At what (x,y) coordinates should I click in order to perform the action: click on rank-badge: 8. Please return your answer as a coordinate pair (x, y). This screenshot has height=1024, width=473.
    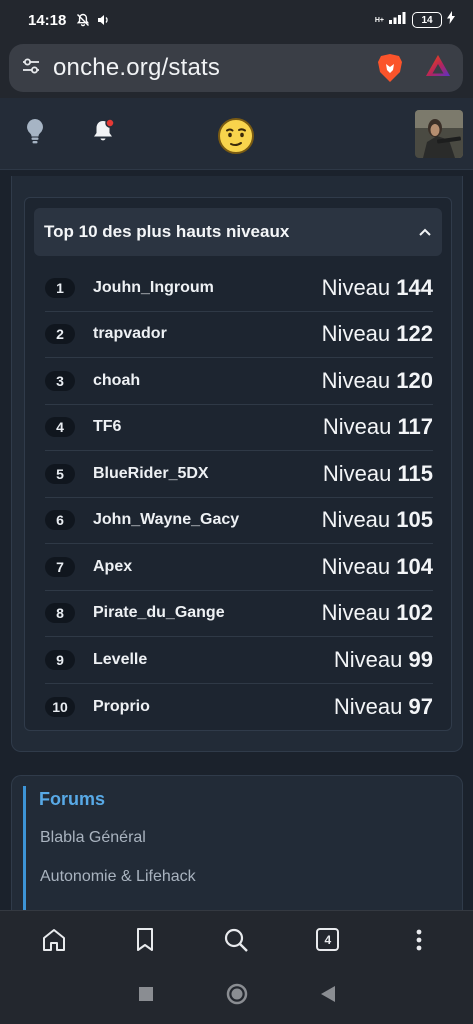
    Looking at the image, I should click on (60, 613).